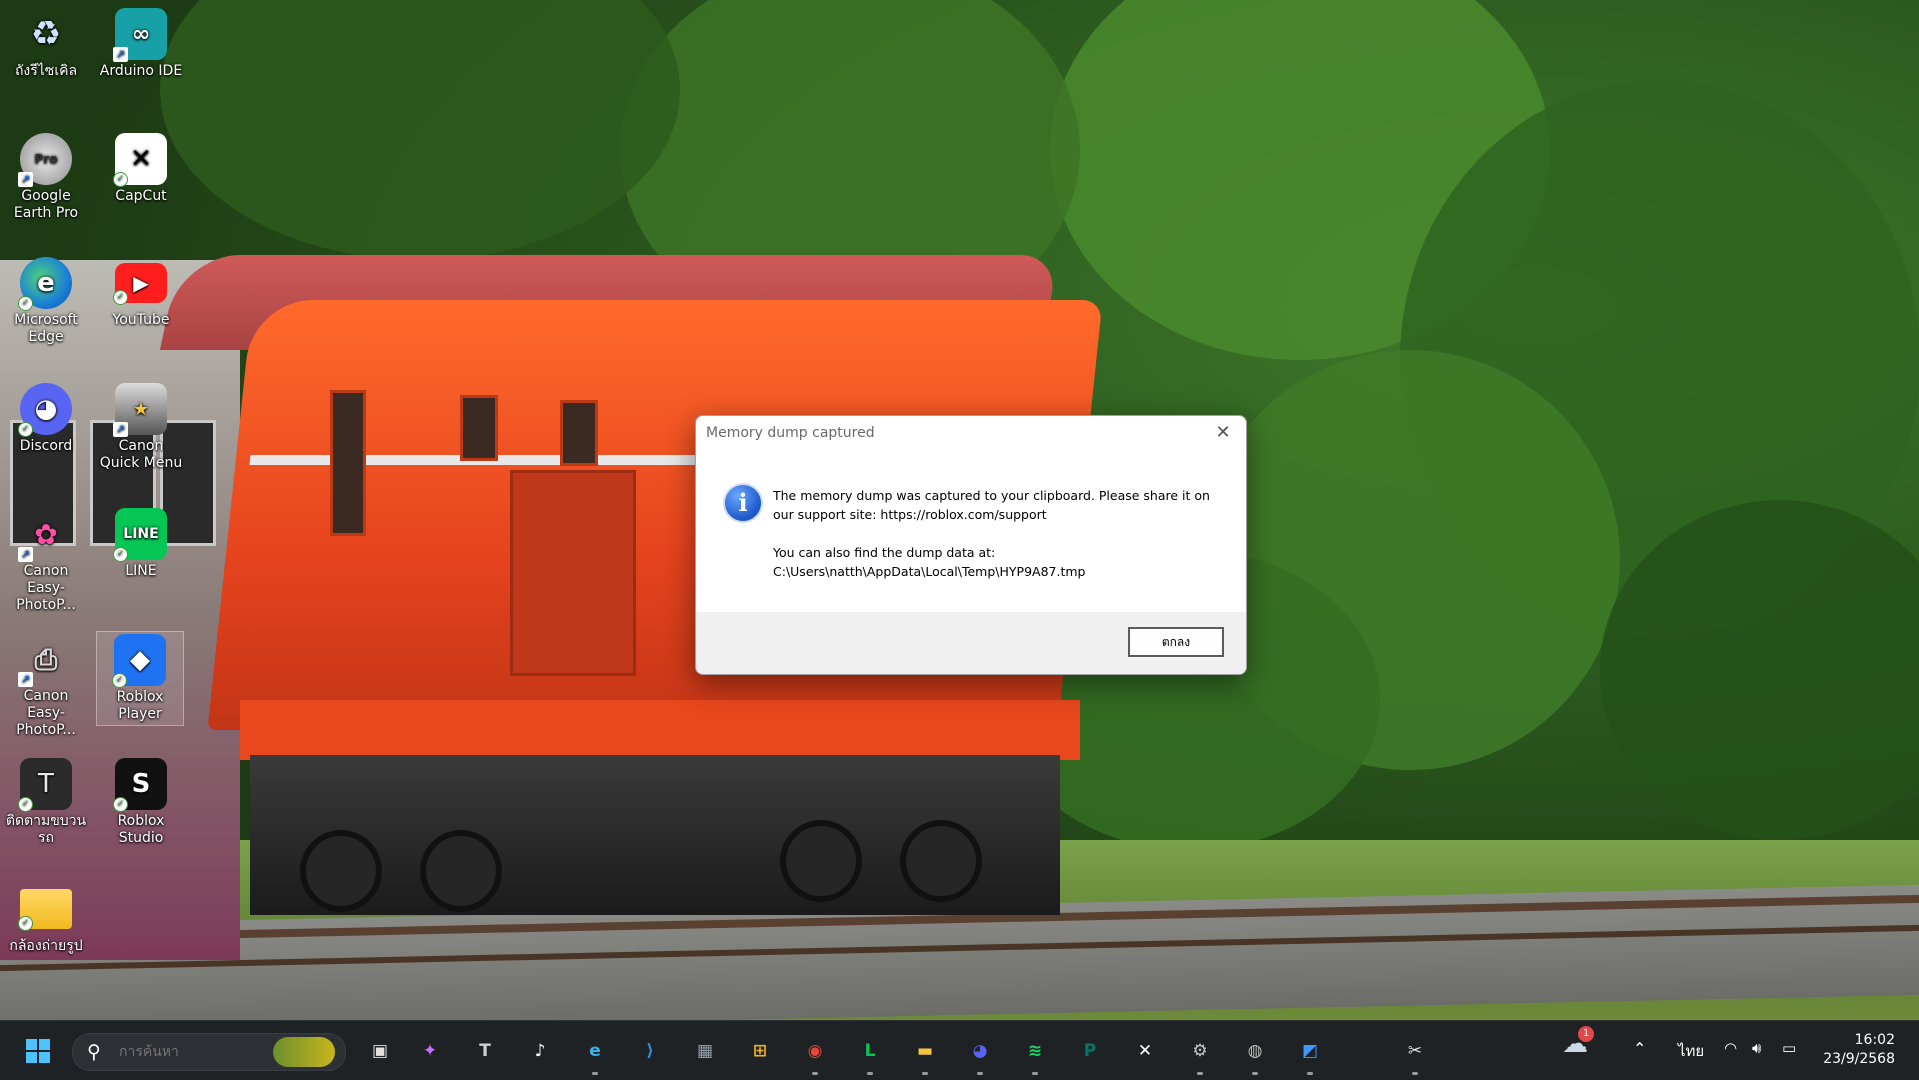  What do you see at coordinates (139, 661) in the screenshot?
I see `roblox-player-icon: ◆ ✓` at bounding box center [139, 661].